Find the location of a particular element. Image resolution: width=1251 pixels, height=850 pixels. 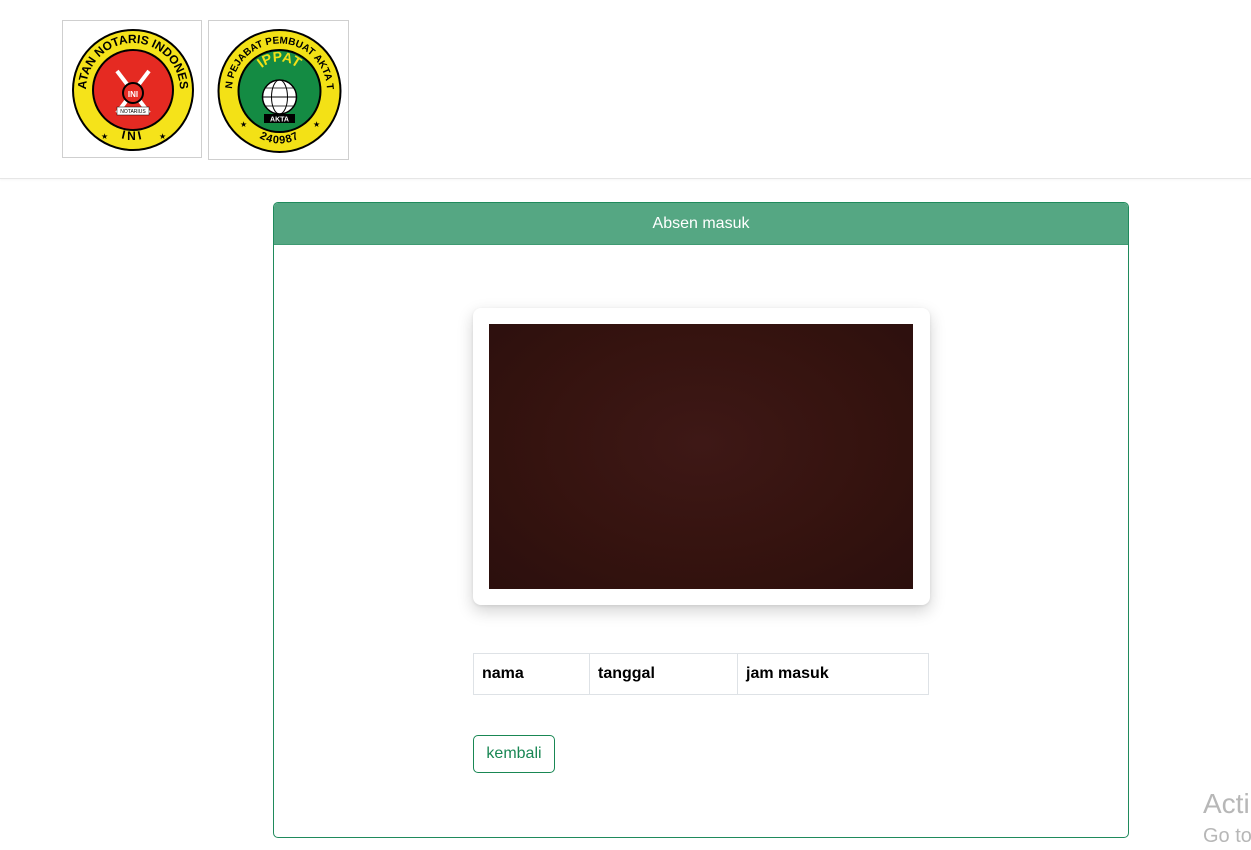

column-header-tanggal: tanggal is located at coordinates (663, 674).